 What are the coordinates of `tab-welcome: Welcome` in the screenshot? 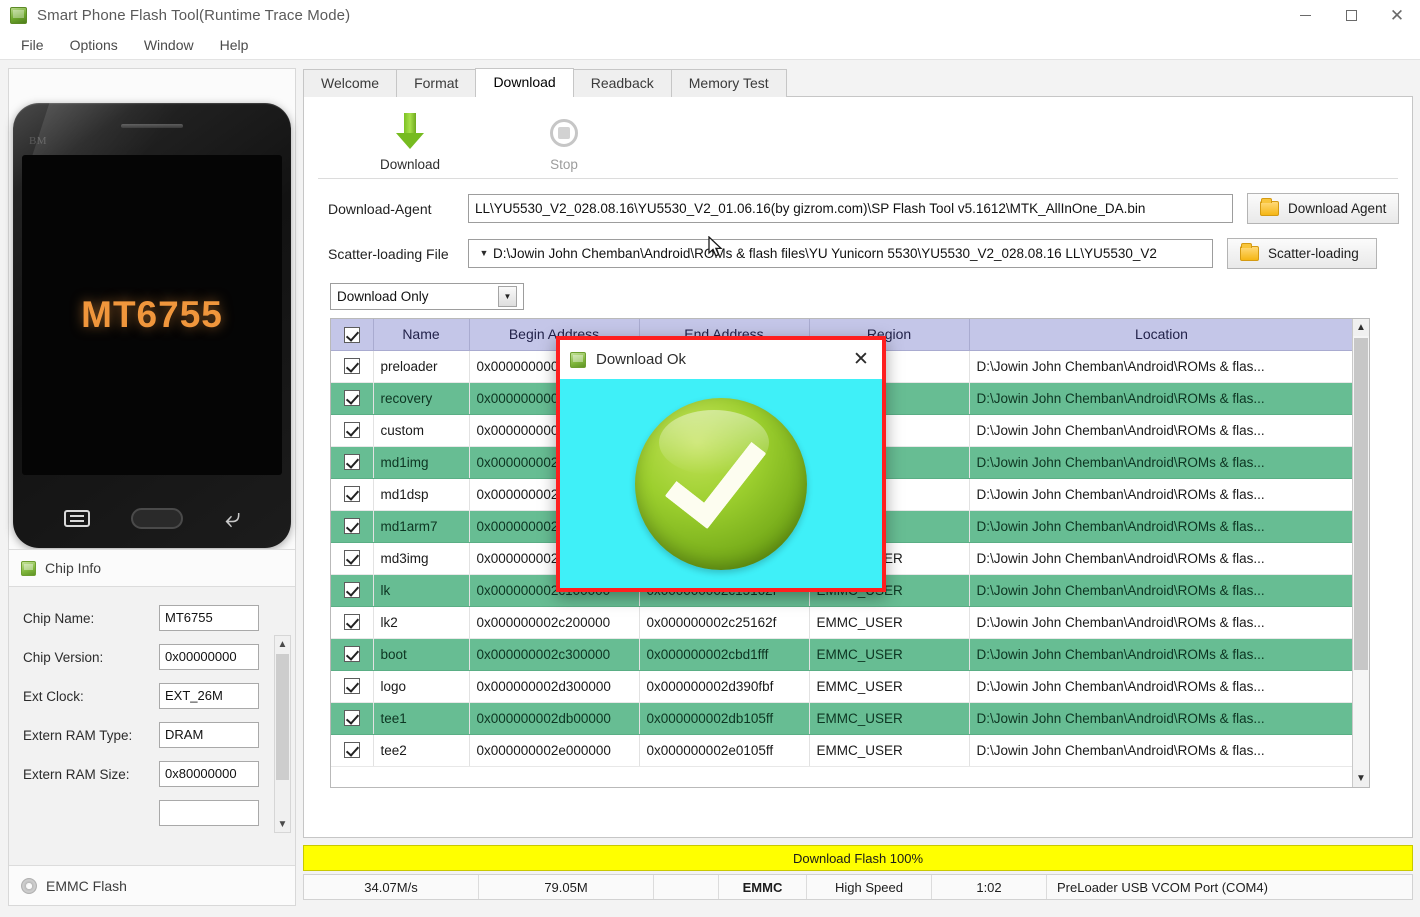 It's located at (350, 83).